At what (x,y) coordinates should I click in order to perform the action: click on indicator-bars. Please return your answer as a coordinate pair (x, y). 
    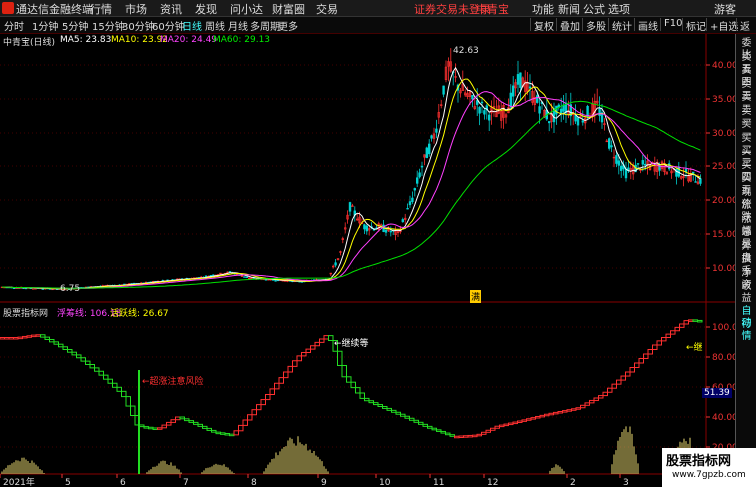
    Looking at the image, I should click on (351, 450).